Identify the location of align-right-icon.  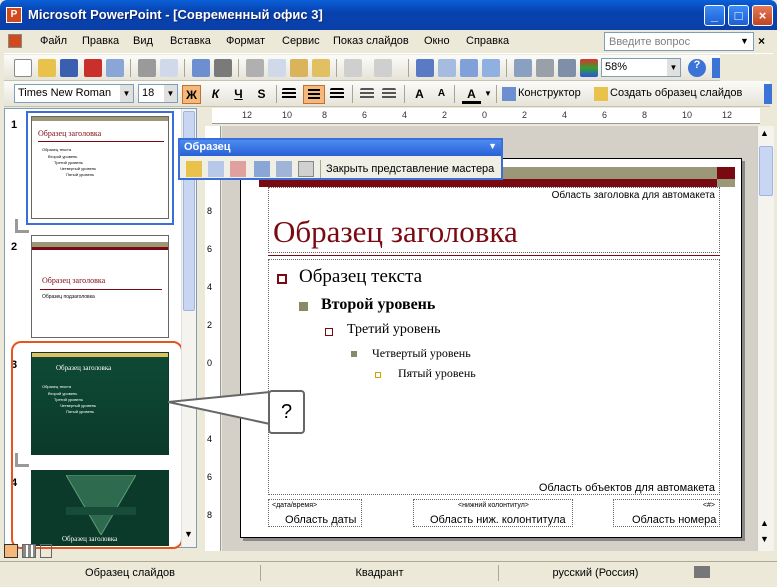
(337, 94).